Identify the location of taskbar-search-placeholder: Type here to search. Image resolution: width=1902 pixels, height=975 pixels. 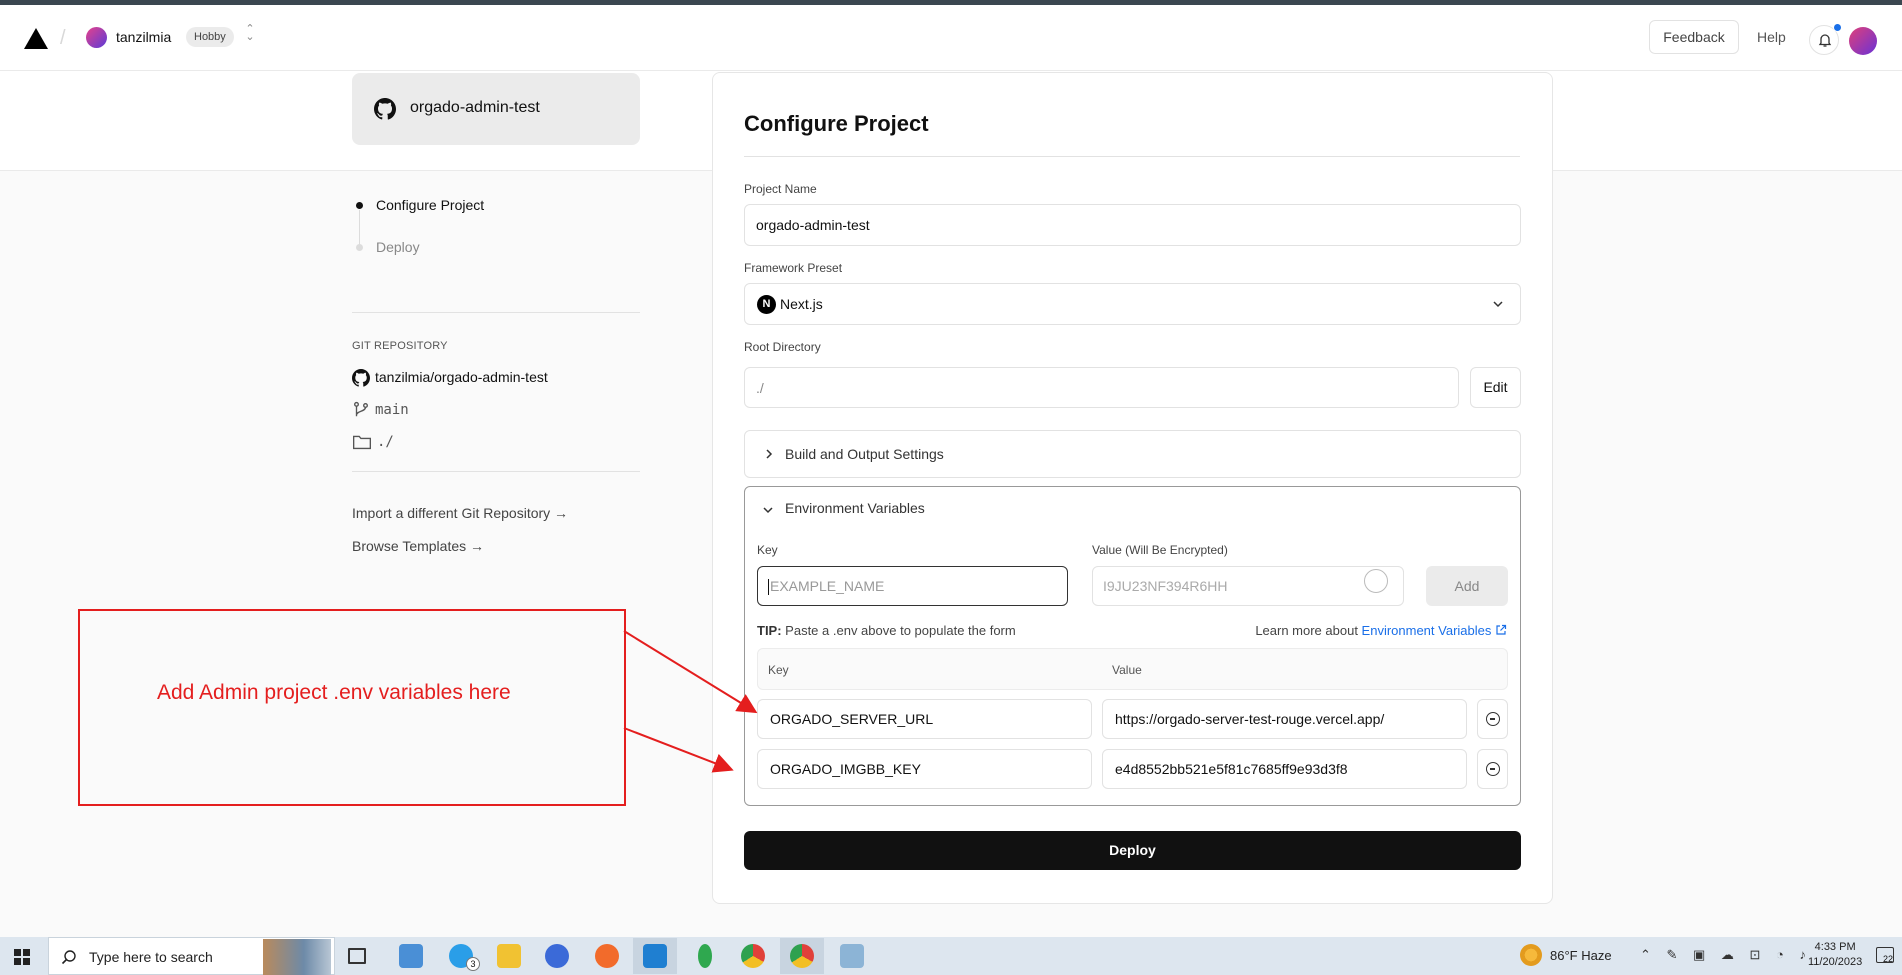
(151, 957).